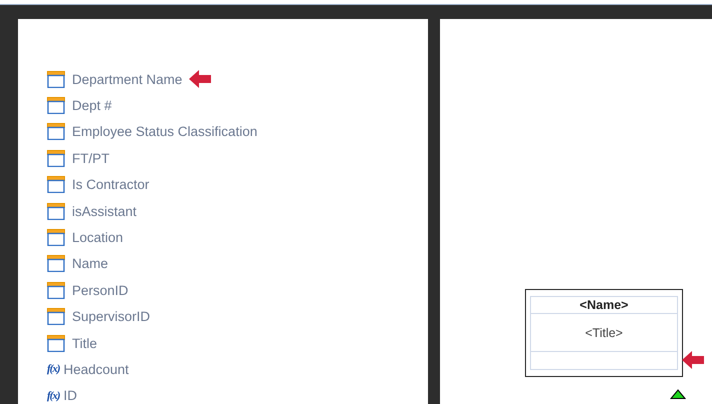 Image resolution: width=712 pixels, height=404 pixels. What do you see at coordinates (92, 106) in the screenshot?
I see `field-label: Dept #` at bounding box center [92, 106].